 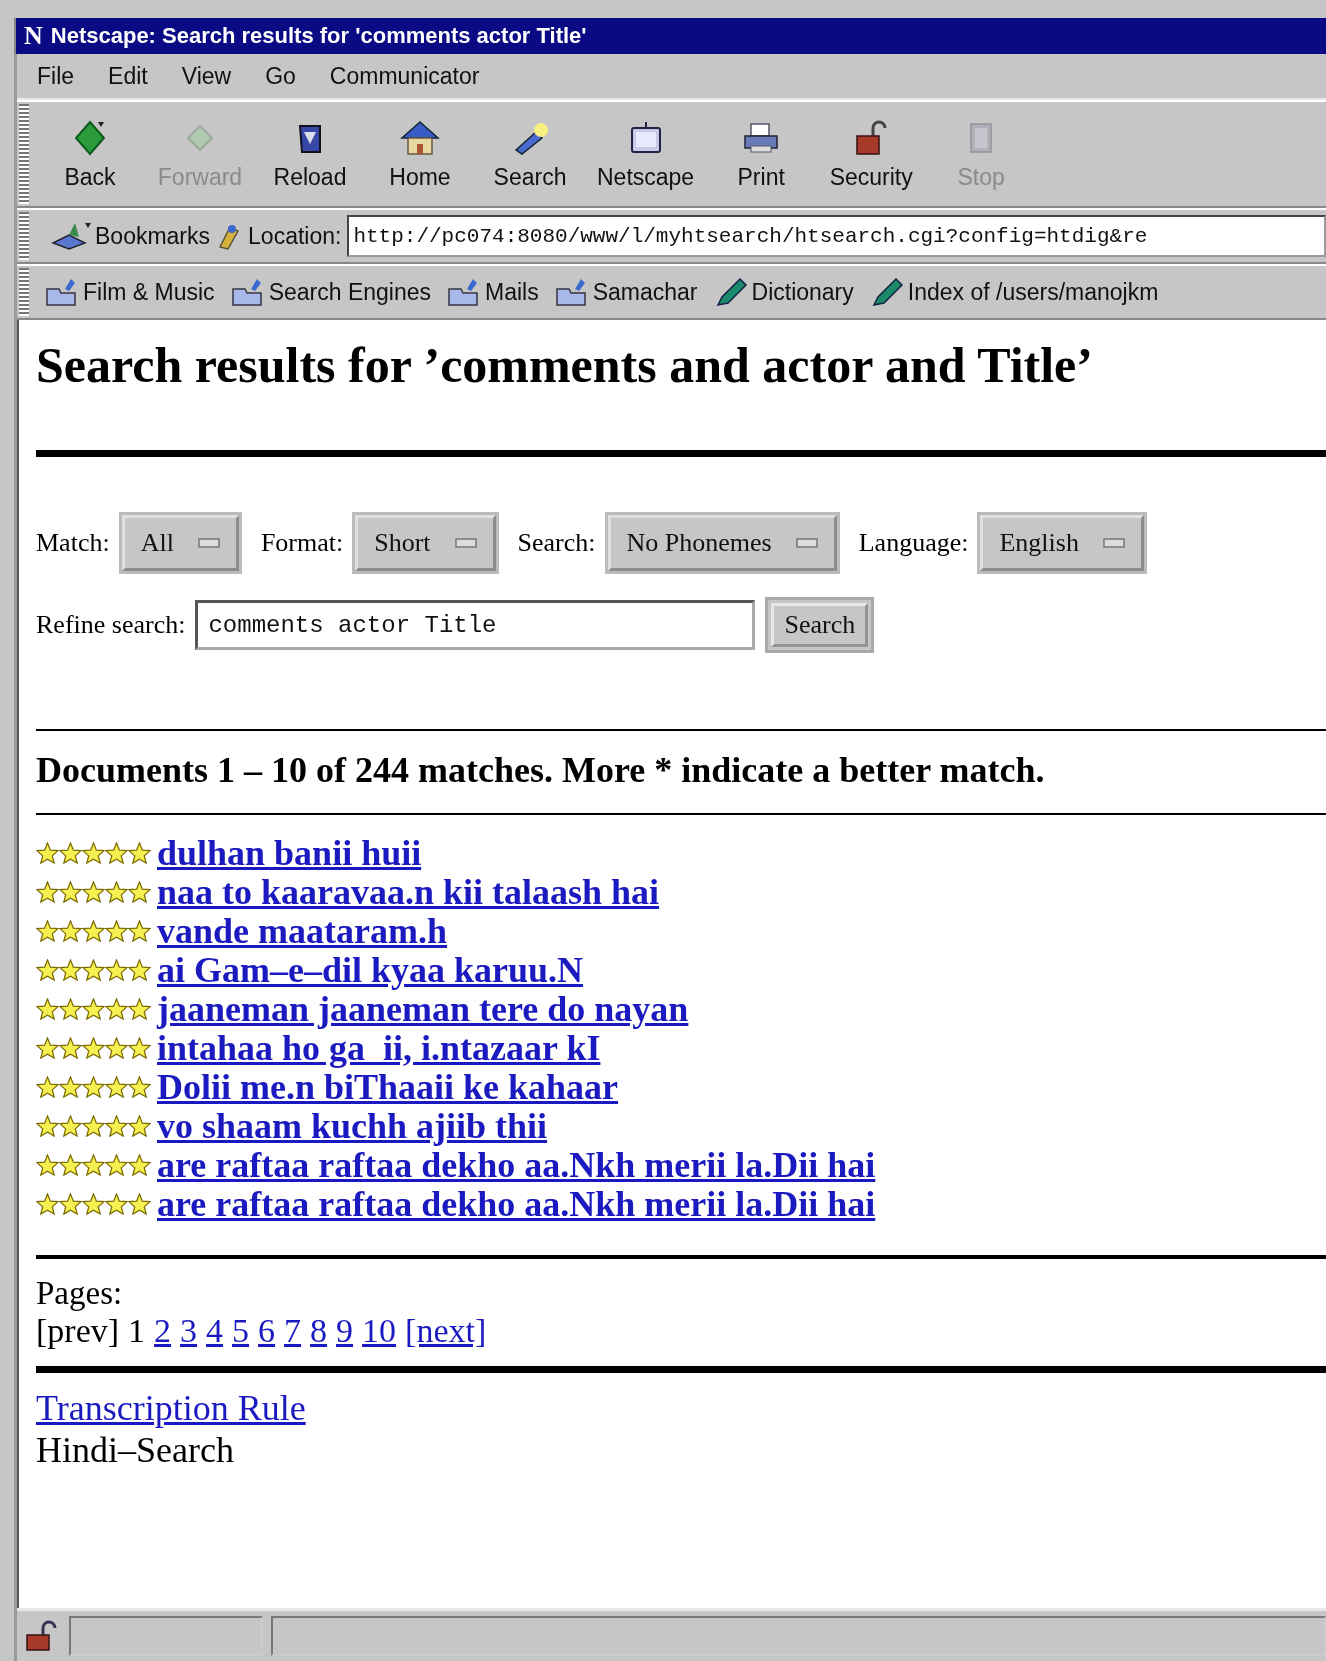 What do you see at coordinates (345, 1331) in the screenshot?
I see `page-link: 9` at bounding box center [345, 1331].